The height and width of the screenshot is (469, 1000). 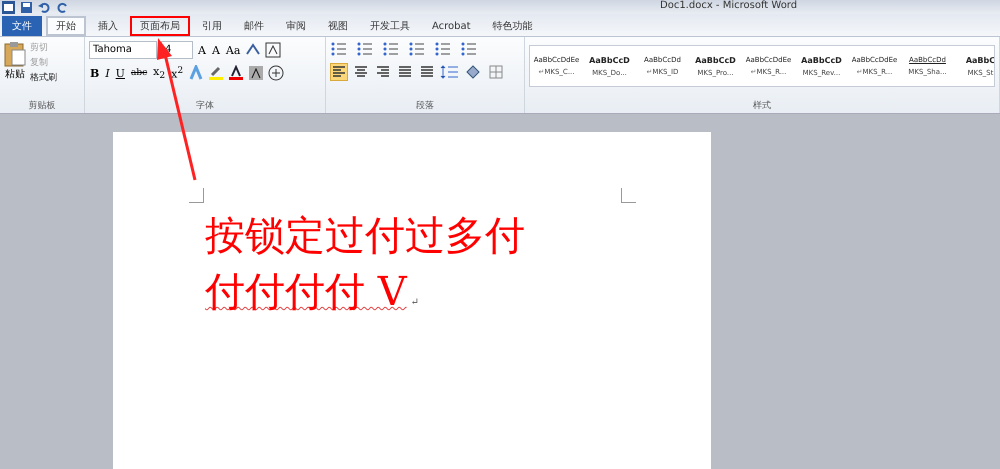 What do you see at coordinates (26, 7) in the screenshot?
I see `save-icon` at bounding box center [26, 7].